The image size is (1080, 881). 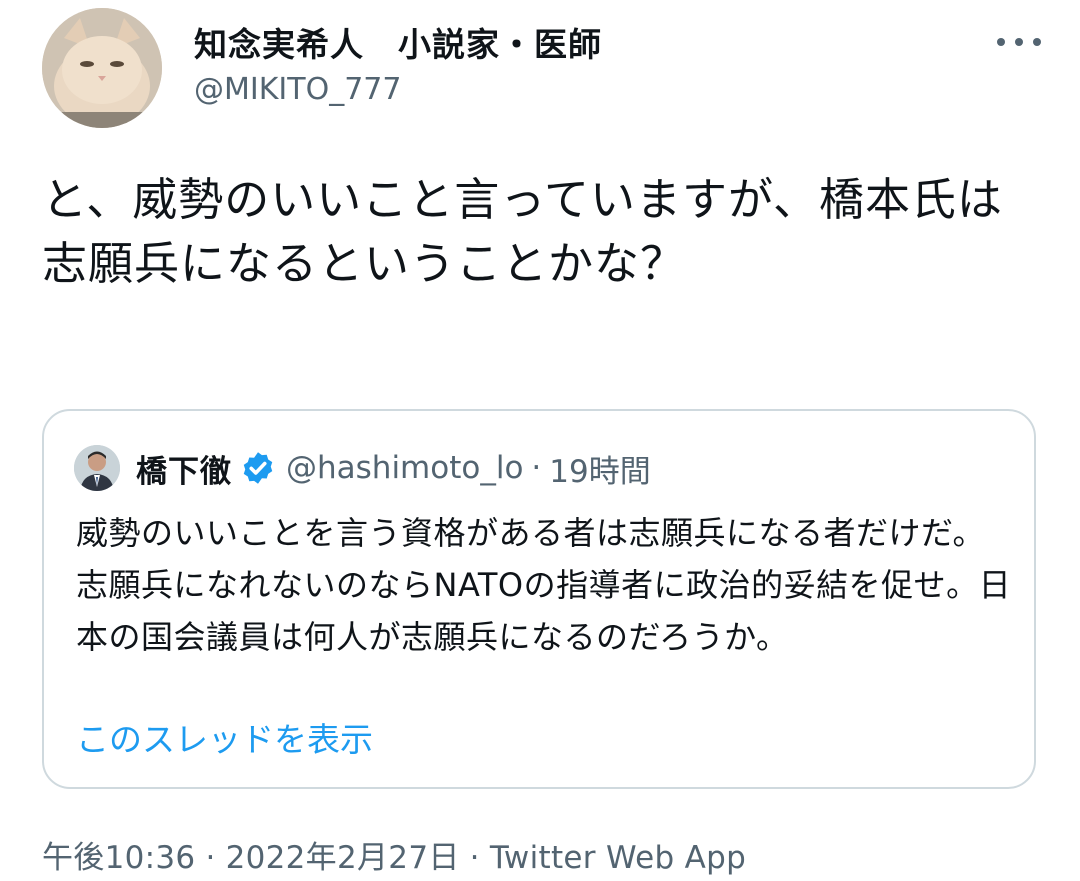 What do you see at coordinates (297, 89) in the screenshot?
I see `author-handle: @MIKITO_777` at bounding box center [297, 89].